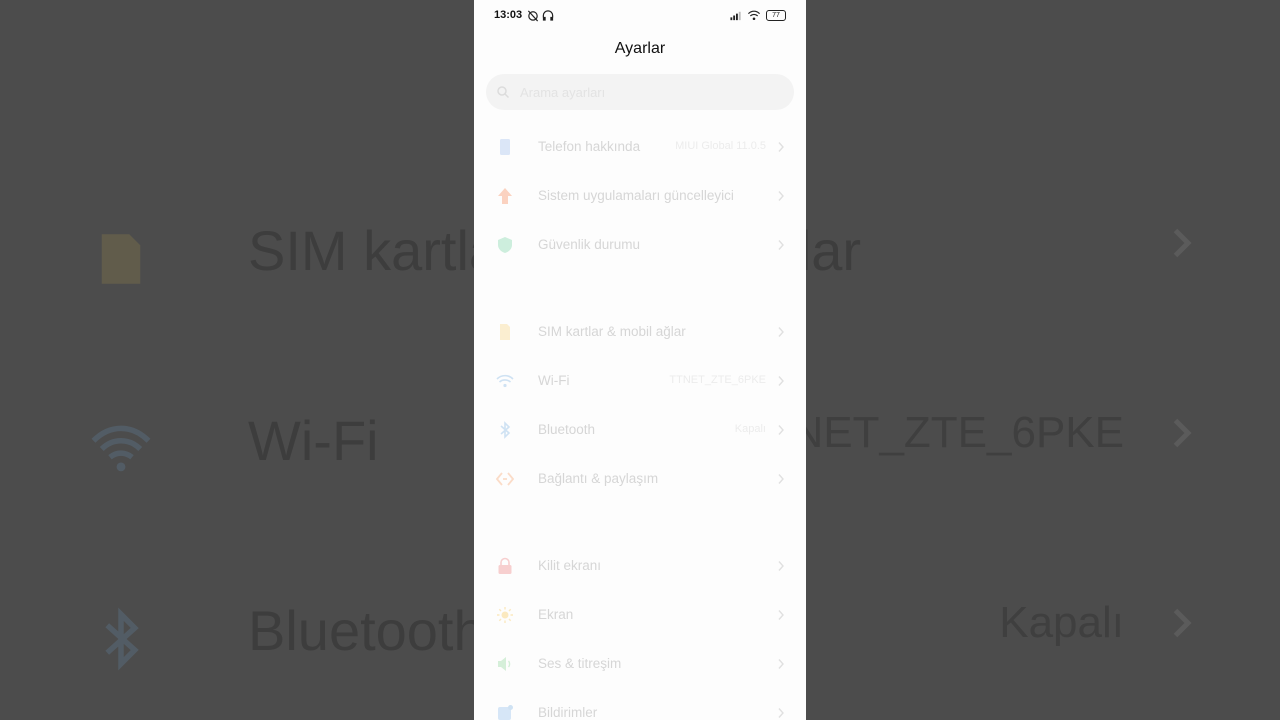  What do you see at coordinates (720, 146) in the screenshot?
I see `item-value: MIUI Global 11.0.5` at bounding box center [720, 146].